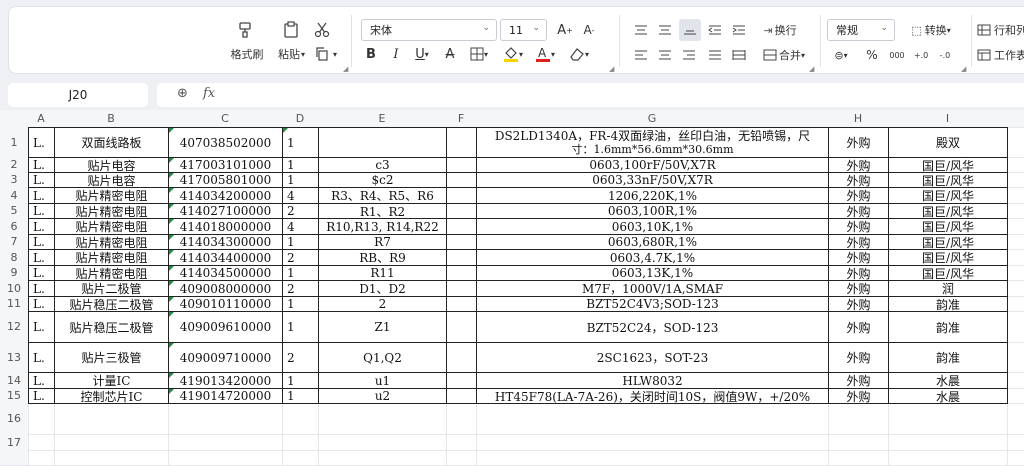 The height and width of the screenshot is (466, 1024). I want to click on cell-c12: 409009610000, so click(225, 327).